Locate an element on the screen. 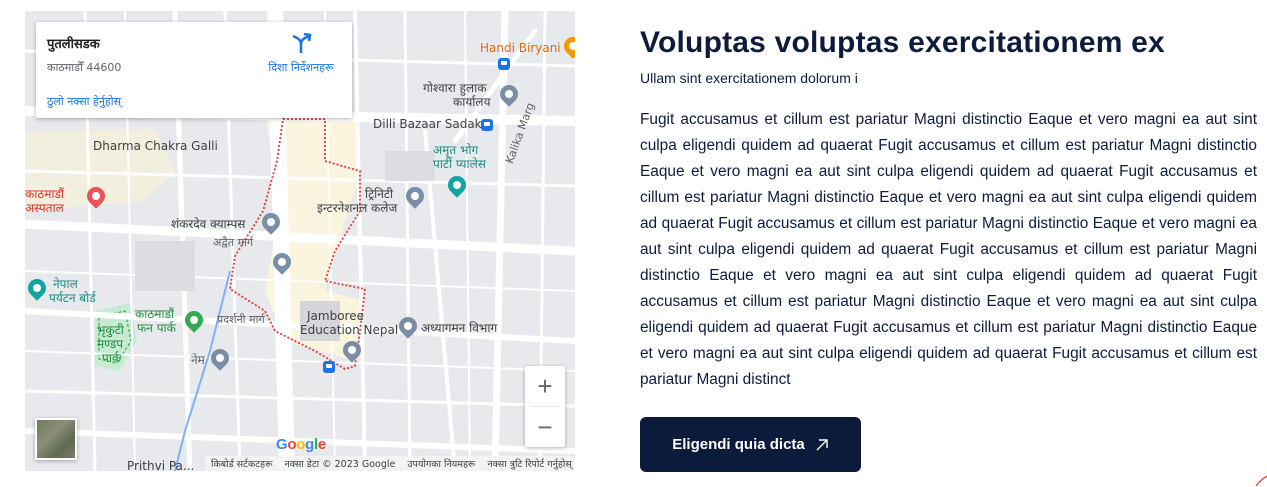  directions-icon is located at coordinates (302, 42).